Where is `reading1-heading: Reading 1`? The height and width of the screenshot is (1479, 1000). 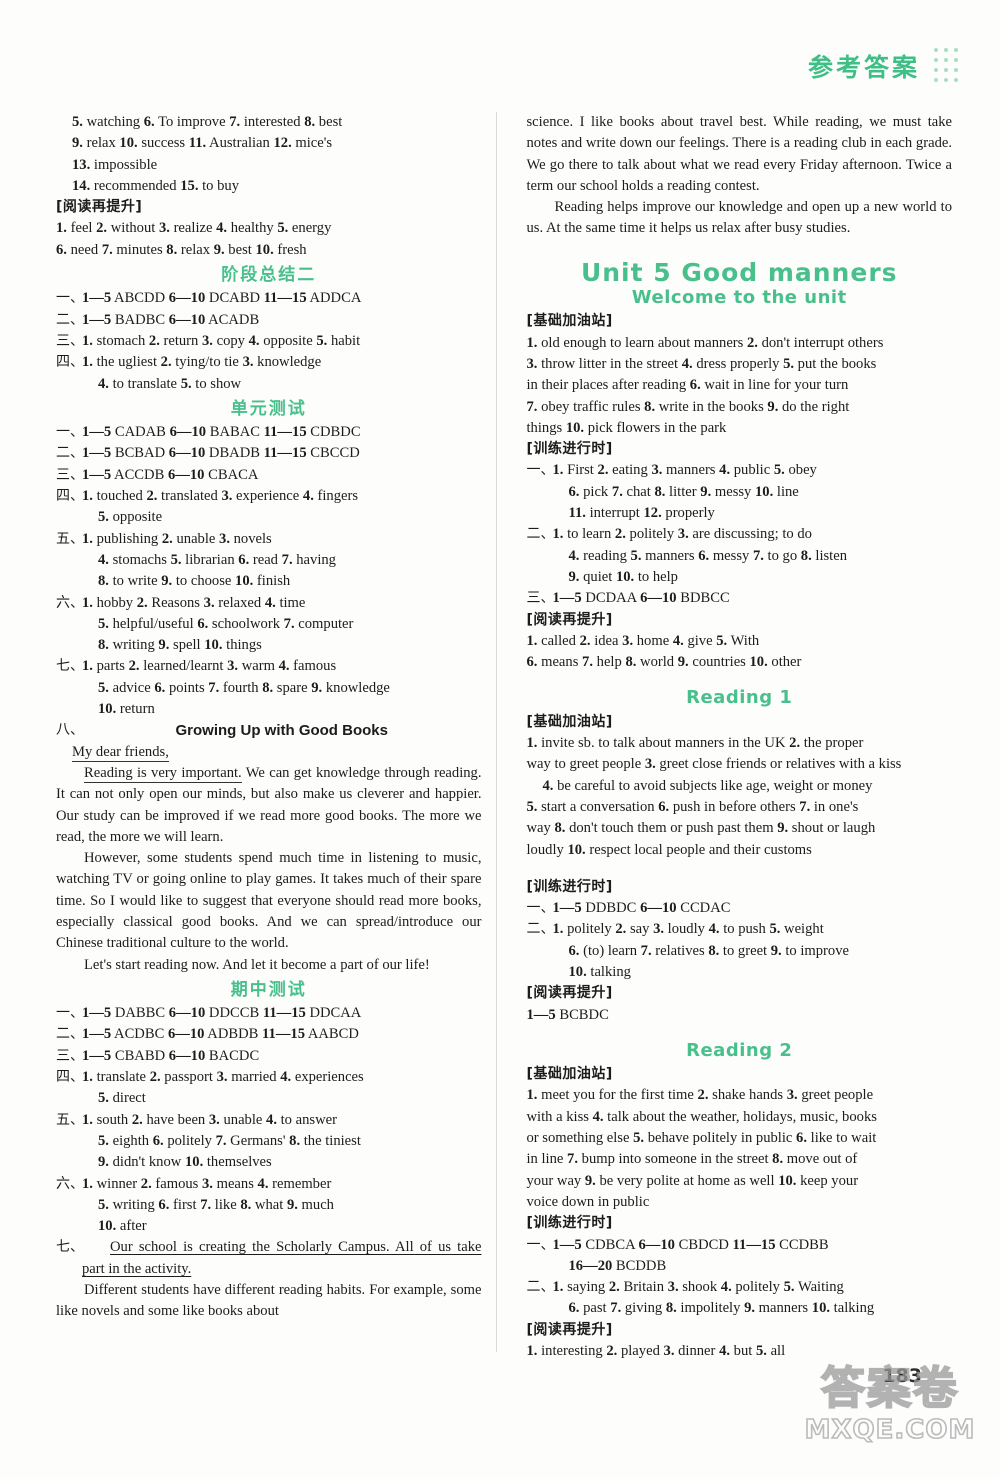
reading1-heading: Reading 1 is located at coordinates (739, 698).